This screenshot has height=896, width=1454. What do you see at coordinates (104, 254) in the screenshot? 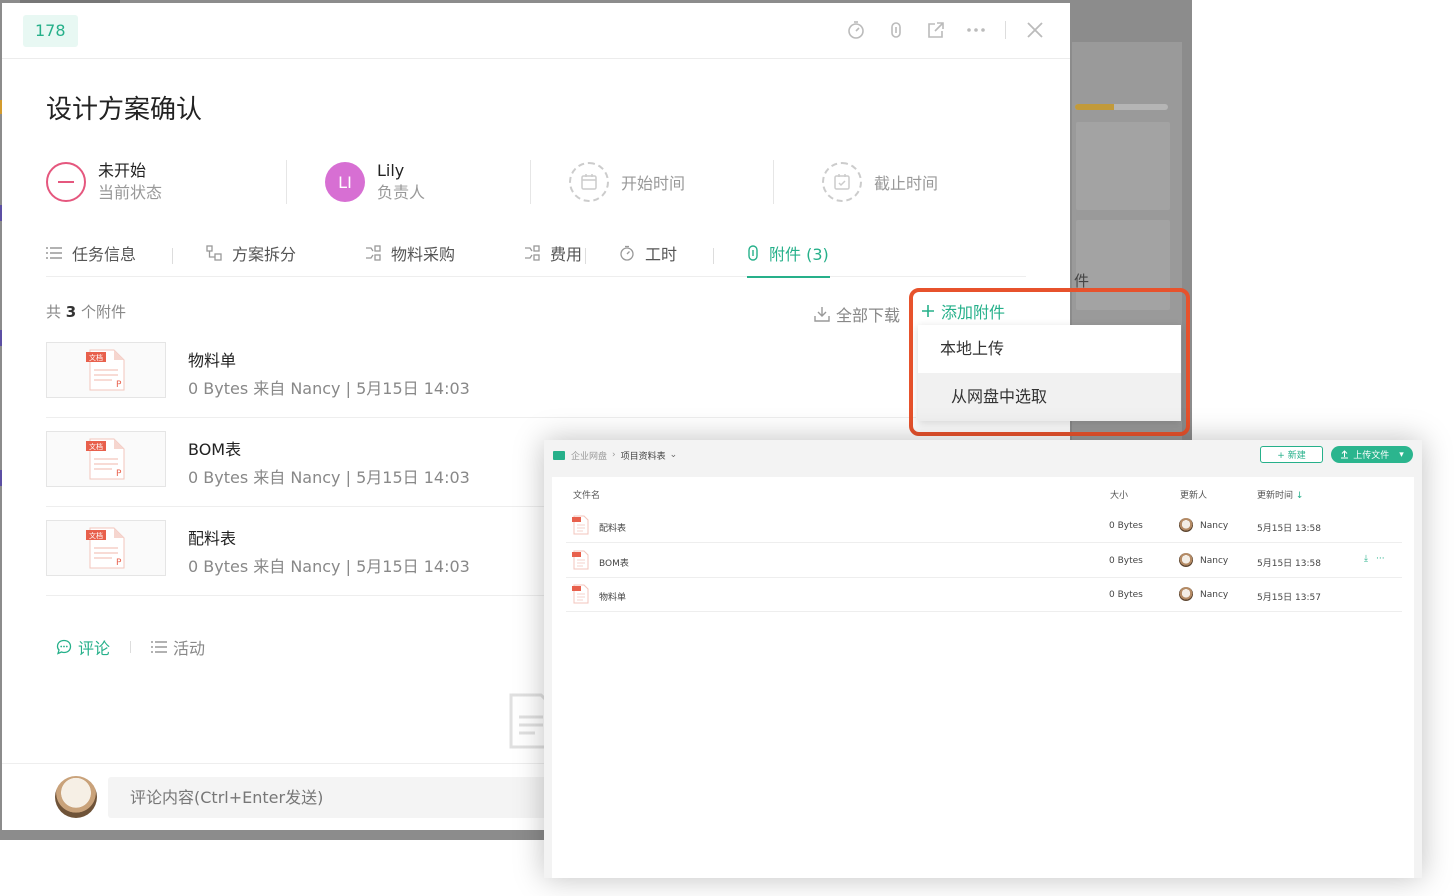
I see `tab-label: 任务信息` at bounding box center [104, 254].